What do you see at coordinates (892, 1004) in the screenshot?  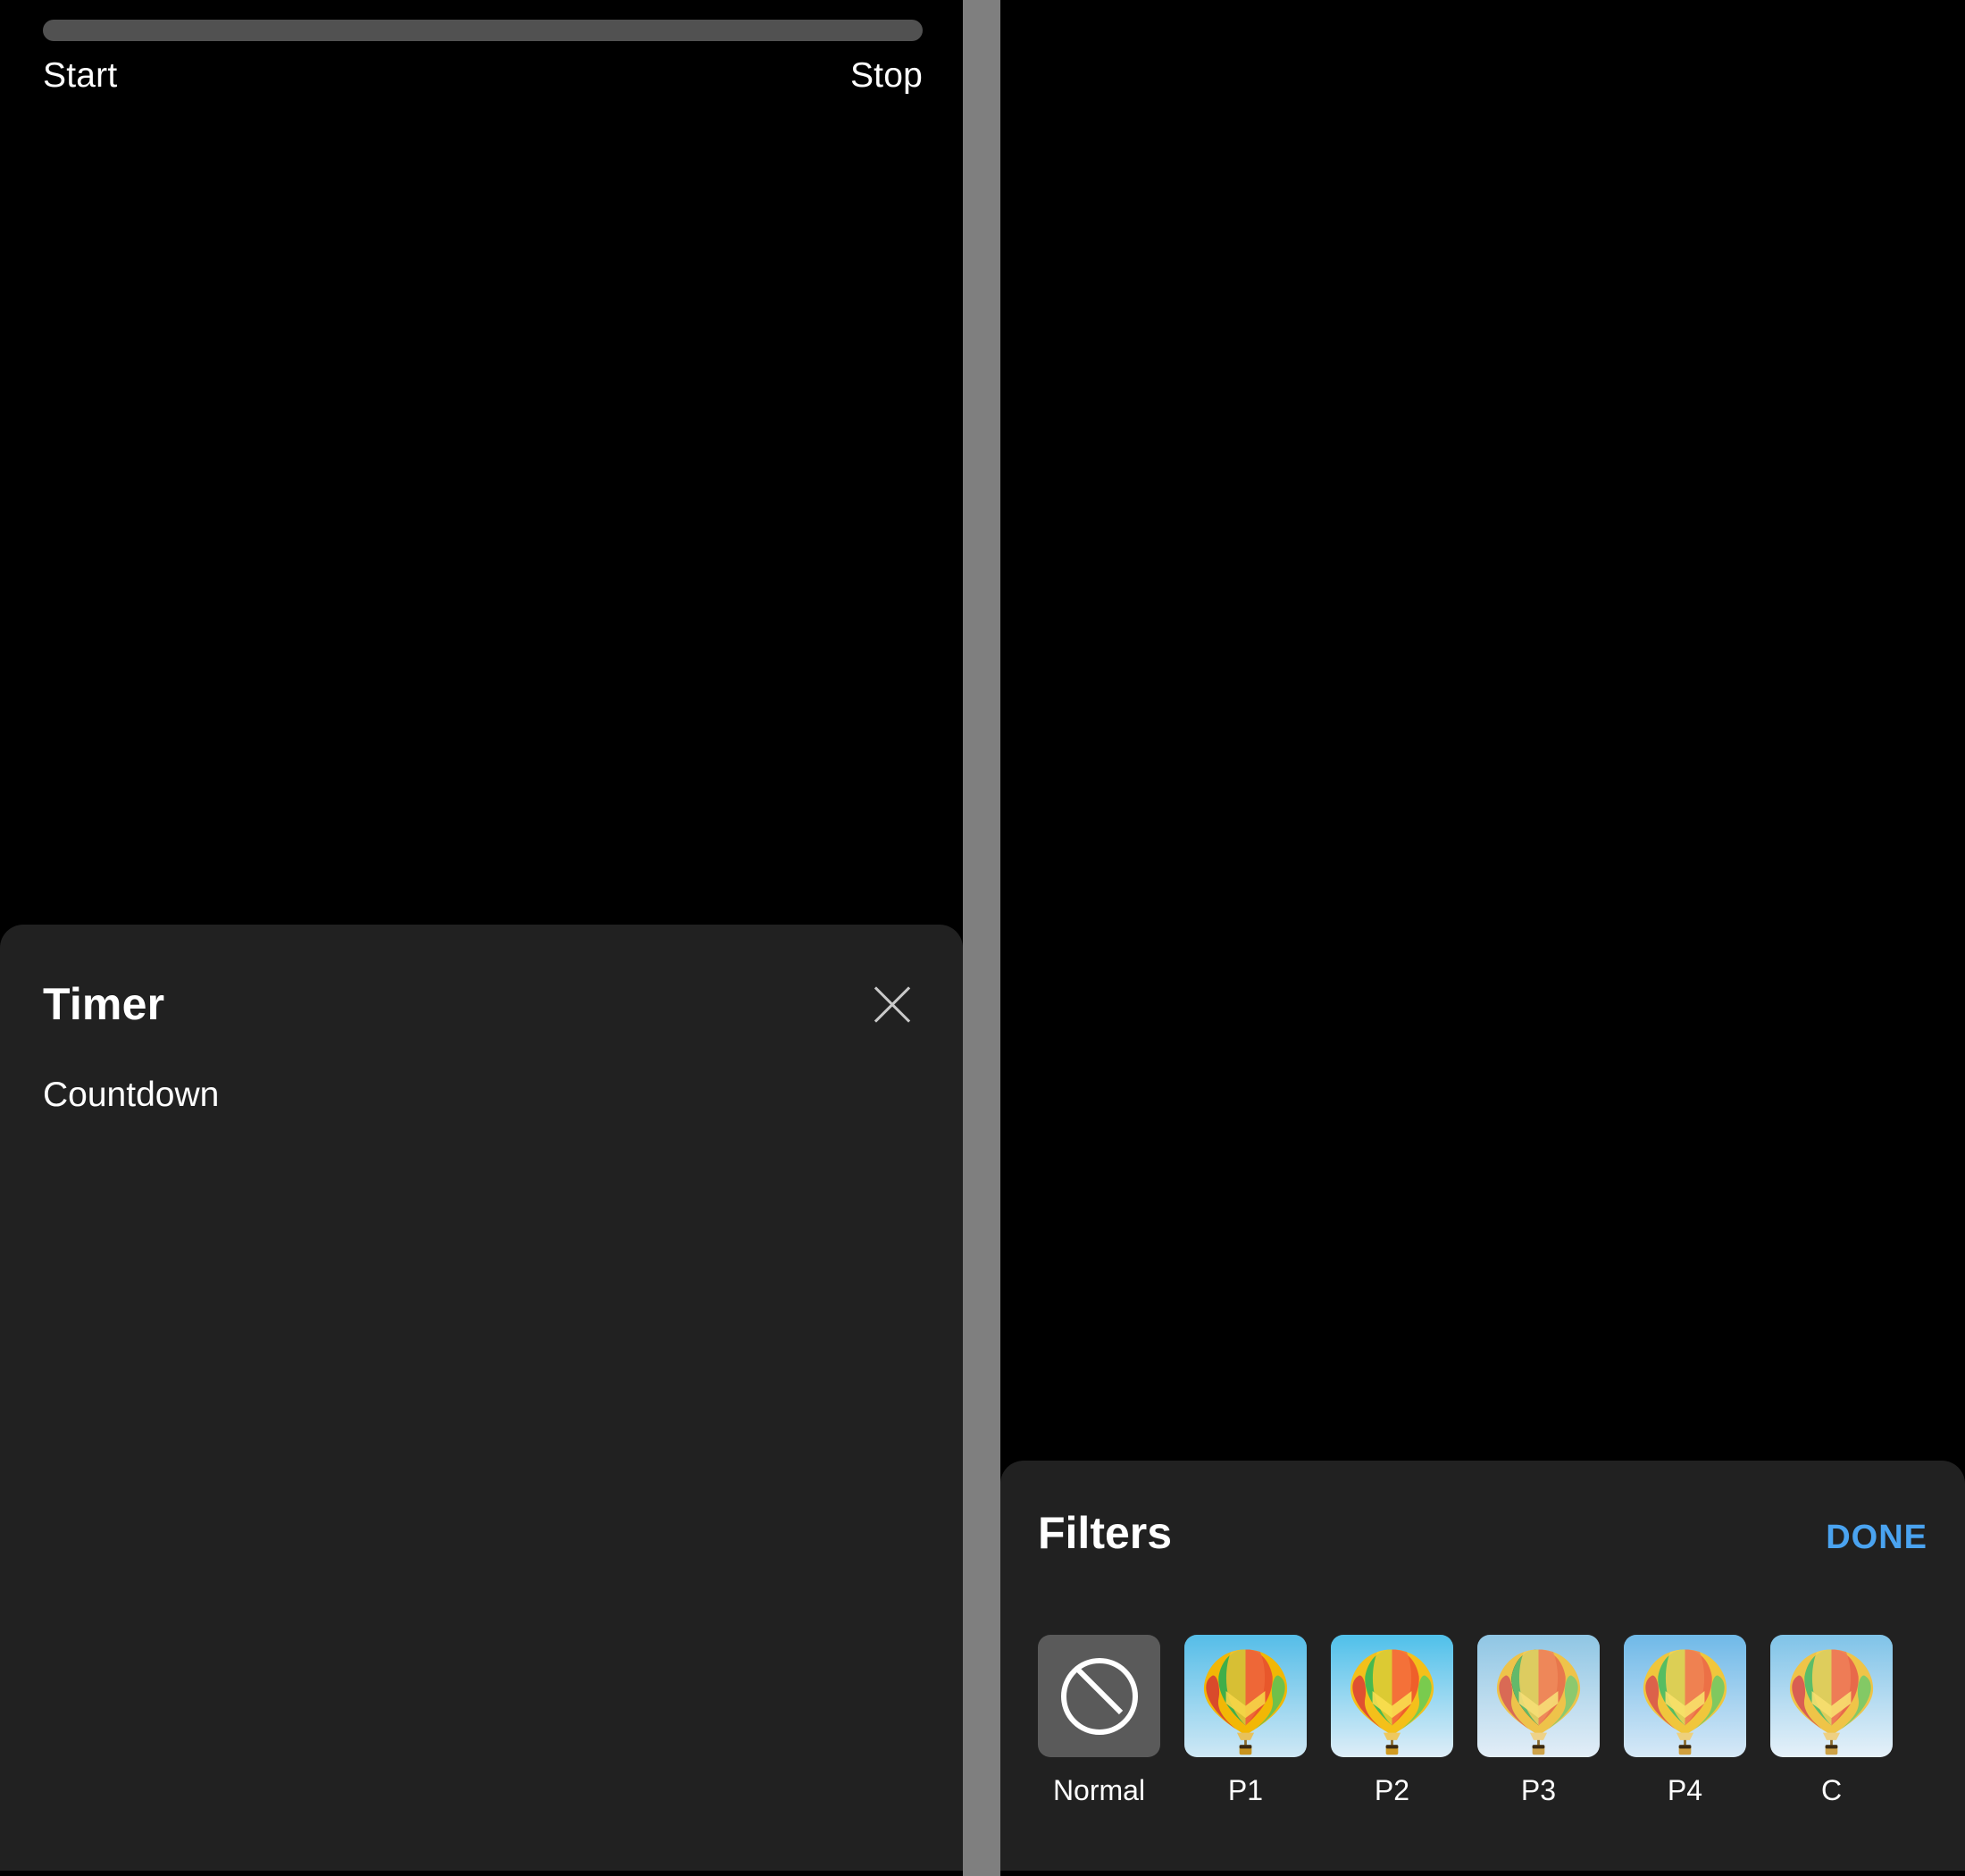 I see `close-icon` at bounding box center [892, 1004].